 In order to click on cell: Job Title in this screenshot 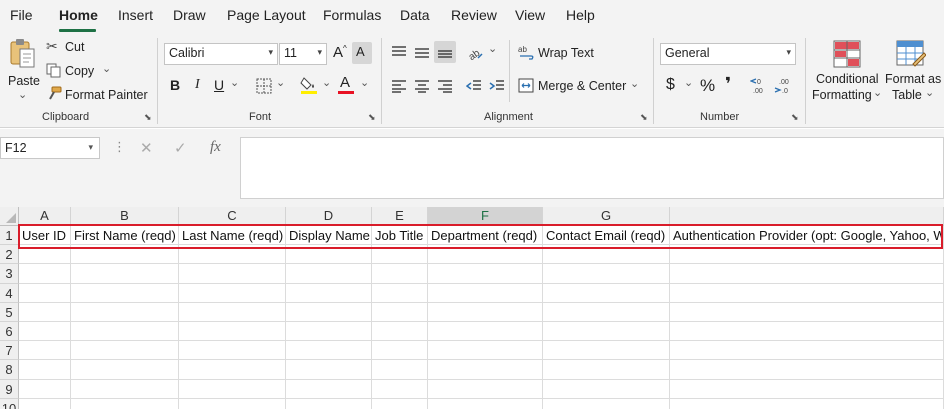, I will do `click(400, 236)`.